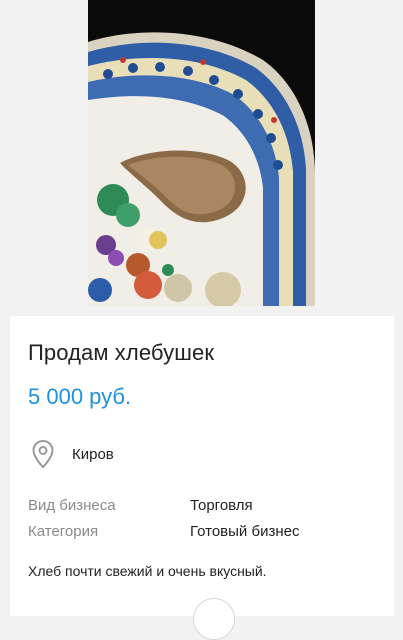 The width and height of the screenshot is (403, 640). Describe the element at coordinates (221, 505) in the screenshot. I see `detail-value: Торговля` at that location.